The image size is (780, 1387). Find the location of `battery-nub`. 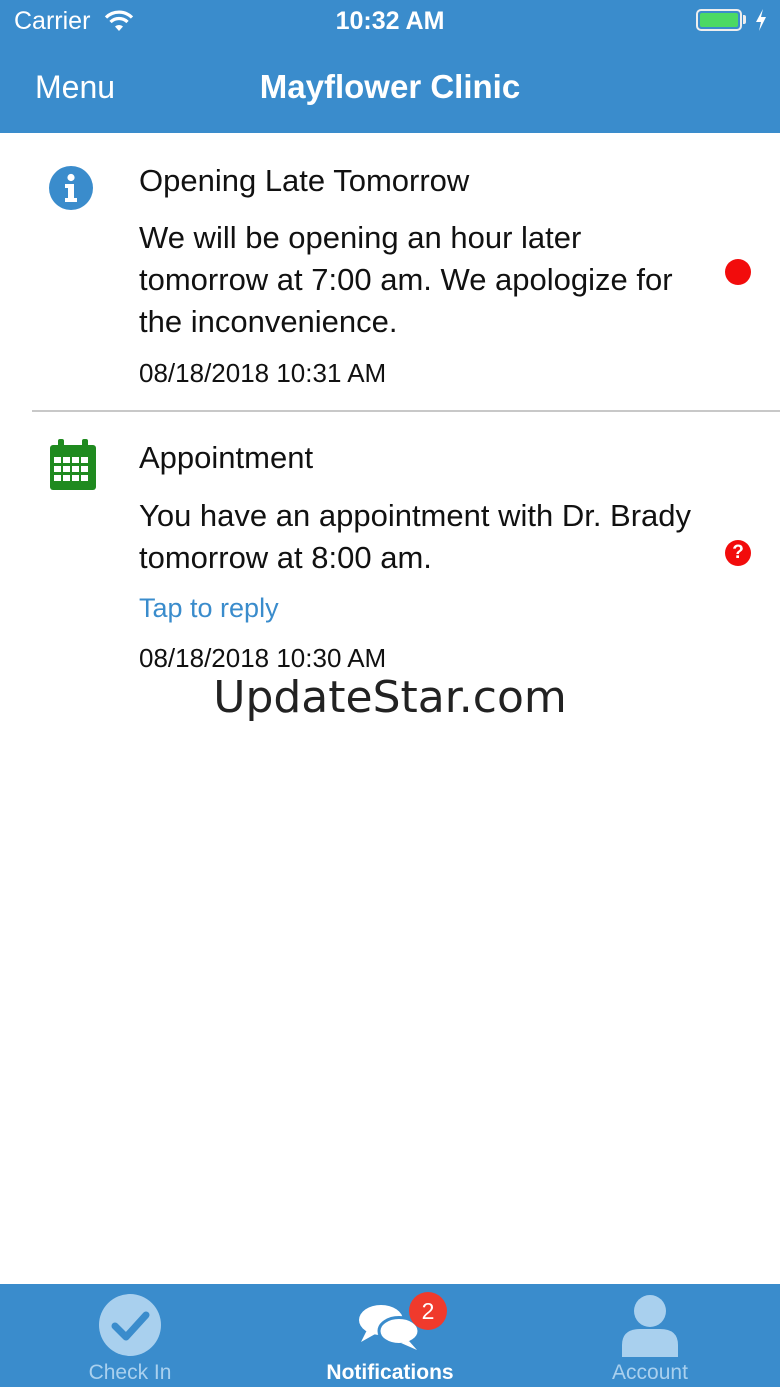

battery-nub is located at coordinates (744, 19).